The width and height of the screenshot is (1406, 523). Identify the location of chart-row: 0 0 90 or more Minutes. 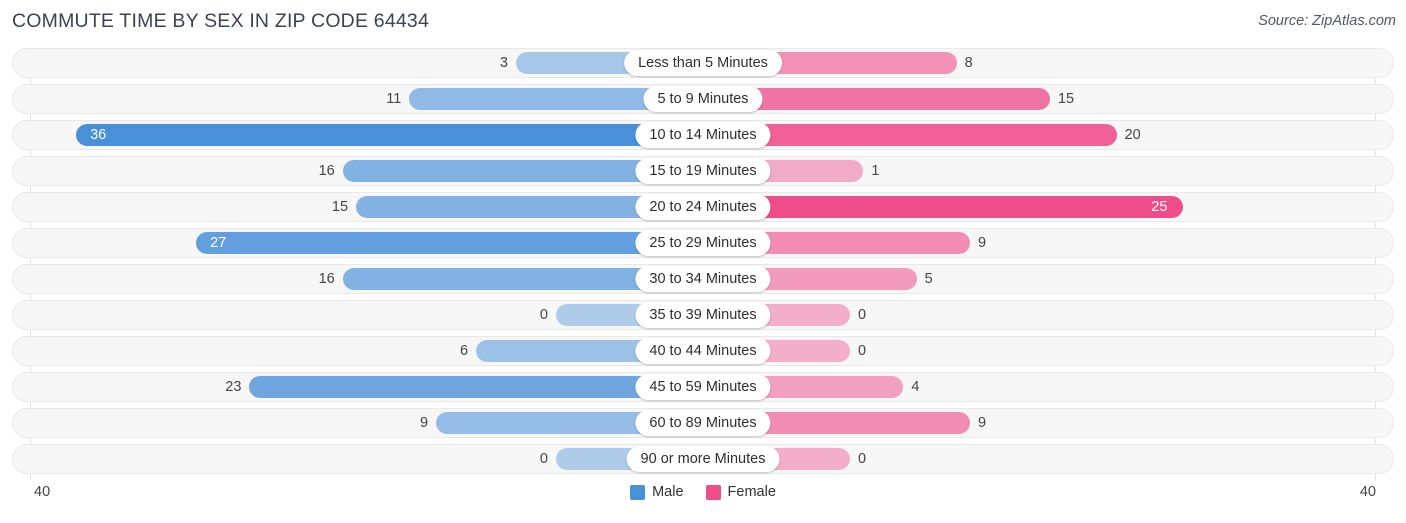
(703, 459).